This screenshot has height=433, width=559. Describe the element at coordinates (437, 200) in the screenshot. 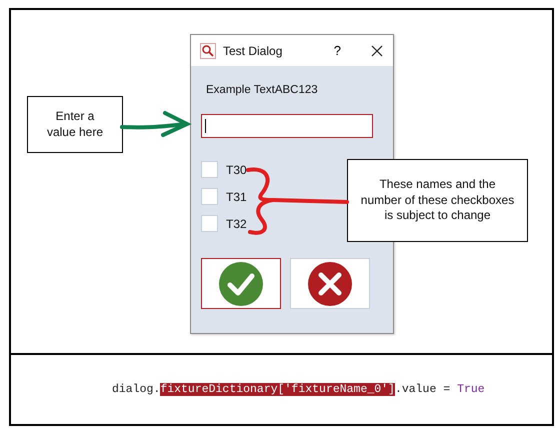

I see `callout-box: These names and the number of these checkboxes is subject to change` at that location.